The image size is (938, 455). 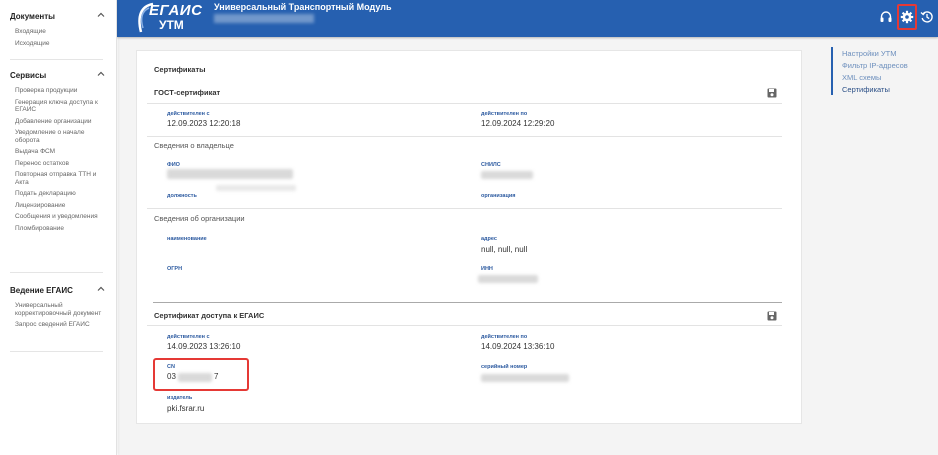 What do you see at coordinates (171, 25) in the screenshot?
I see `logo-text-bottom: УТМ` at bounding box center [171, 25].